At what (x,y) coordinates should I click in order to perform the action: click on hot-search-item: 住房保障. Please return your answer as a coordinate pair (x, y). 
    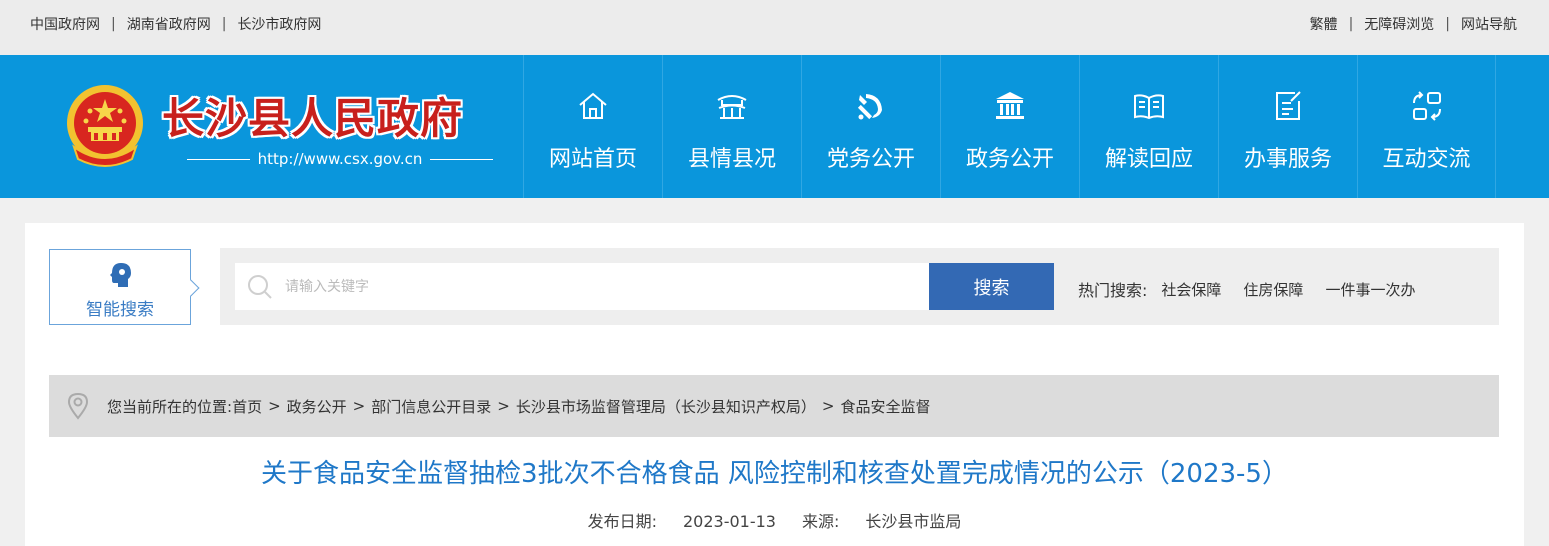
    Looking at the image, I should click on (1273, 289).